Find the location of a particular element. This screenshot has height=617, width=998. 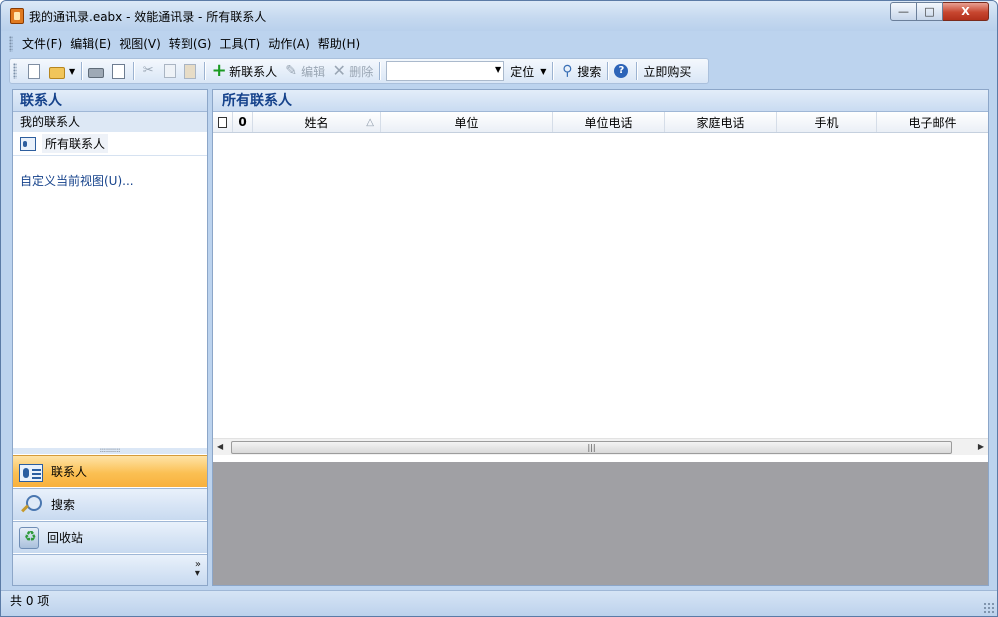

column-header-email: 电子邮件 is located at coordinates (932, 122).